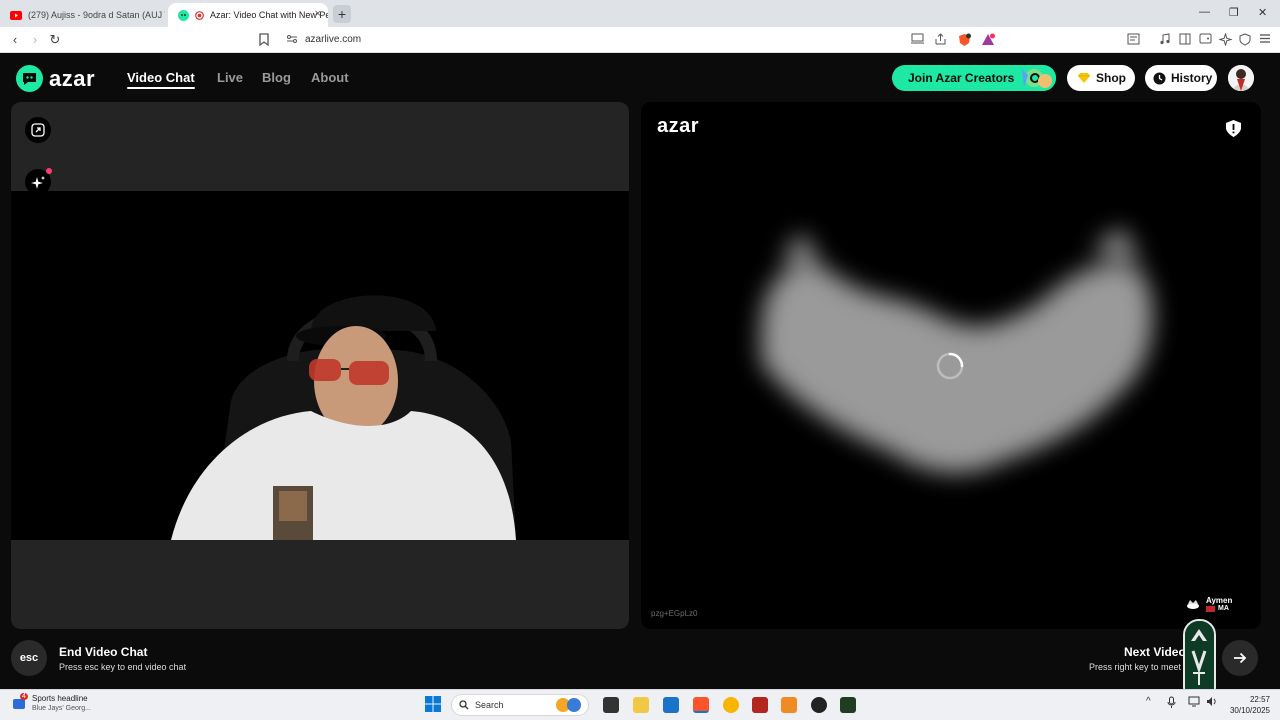 Image resolution: width=1280 pixels, height=720 pixels. I want to click on creators-art-icon, so click(1036, 78).